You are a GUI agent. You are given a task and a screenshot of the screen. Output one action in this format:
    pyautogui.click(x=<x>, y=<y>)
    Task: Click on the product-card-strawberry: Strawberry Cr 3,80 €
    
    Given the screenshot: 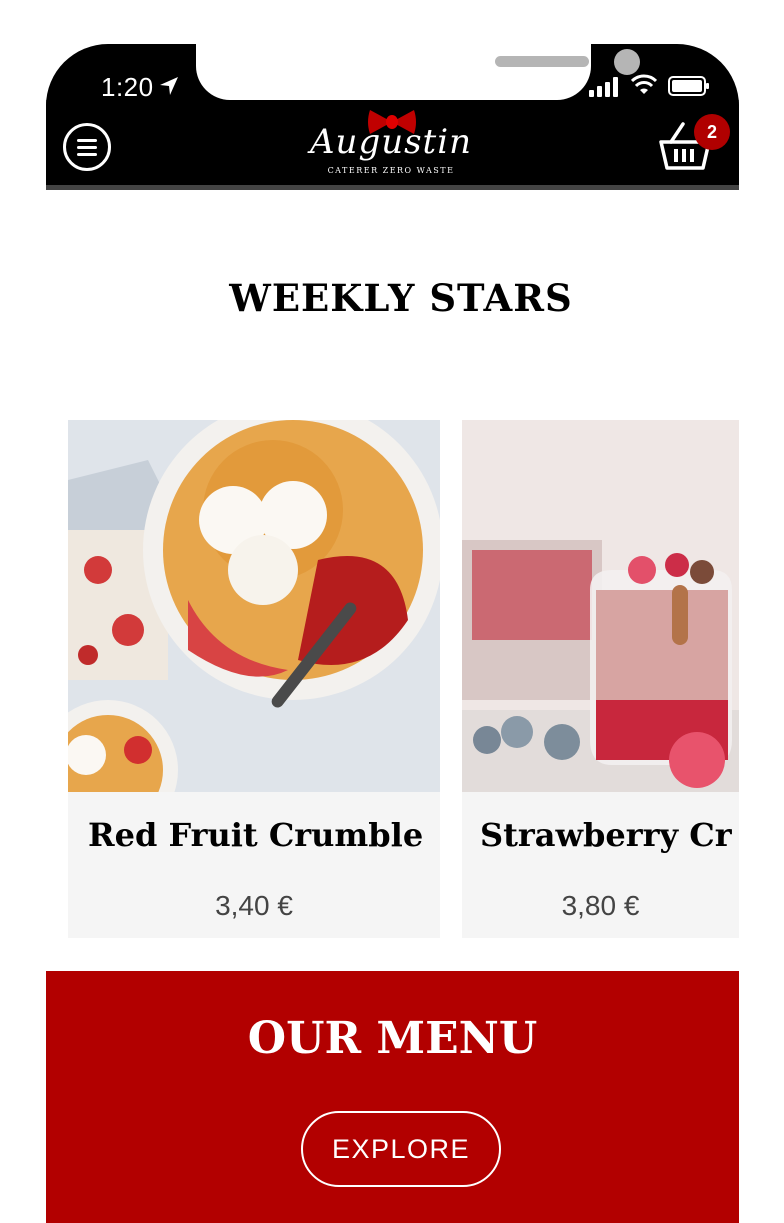 What is the action you would take?
    pyautogui.click(x=600, y=679)
    